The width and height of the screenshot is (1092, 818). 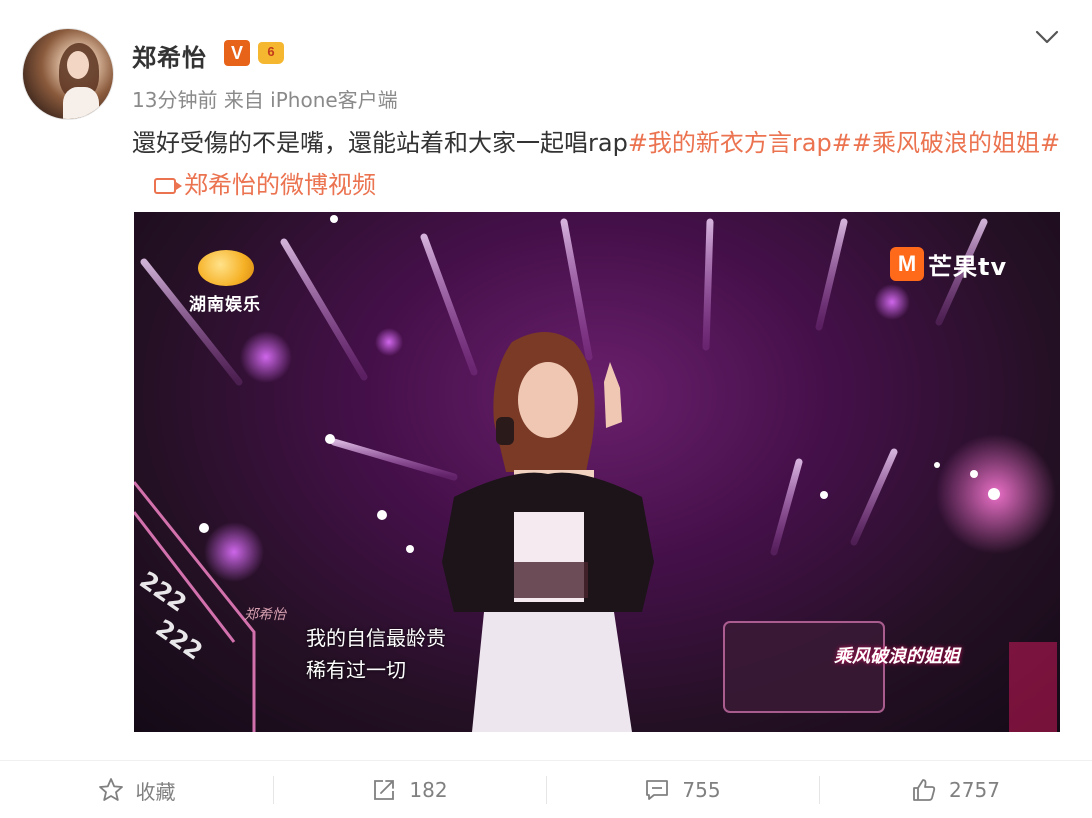 I want to click on show-logo: 乘风破浪的姐姐, so click(x=897, y=656).